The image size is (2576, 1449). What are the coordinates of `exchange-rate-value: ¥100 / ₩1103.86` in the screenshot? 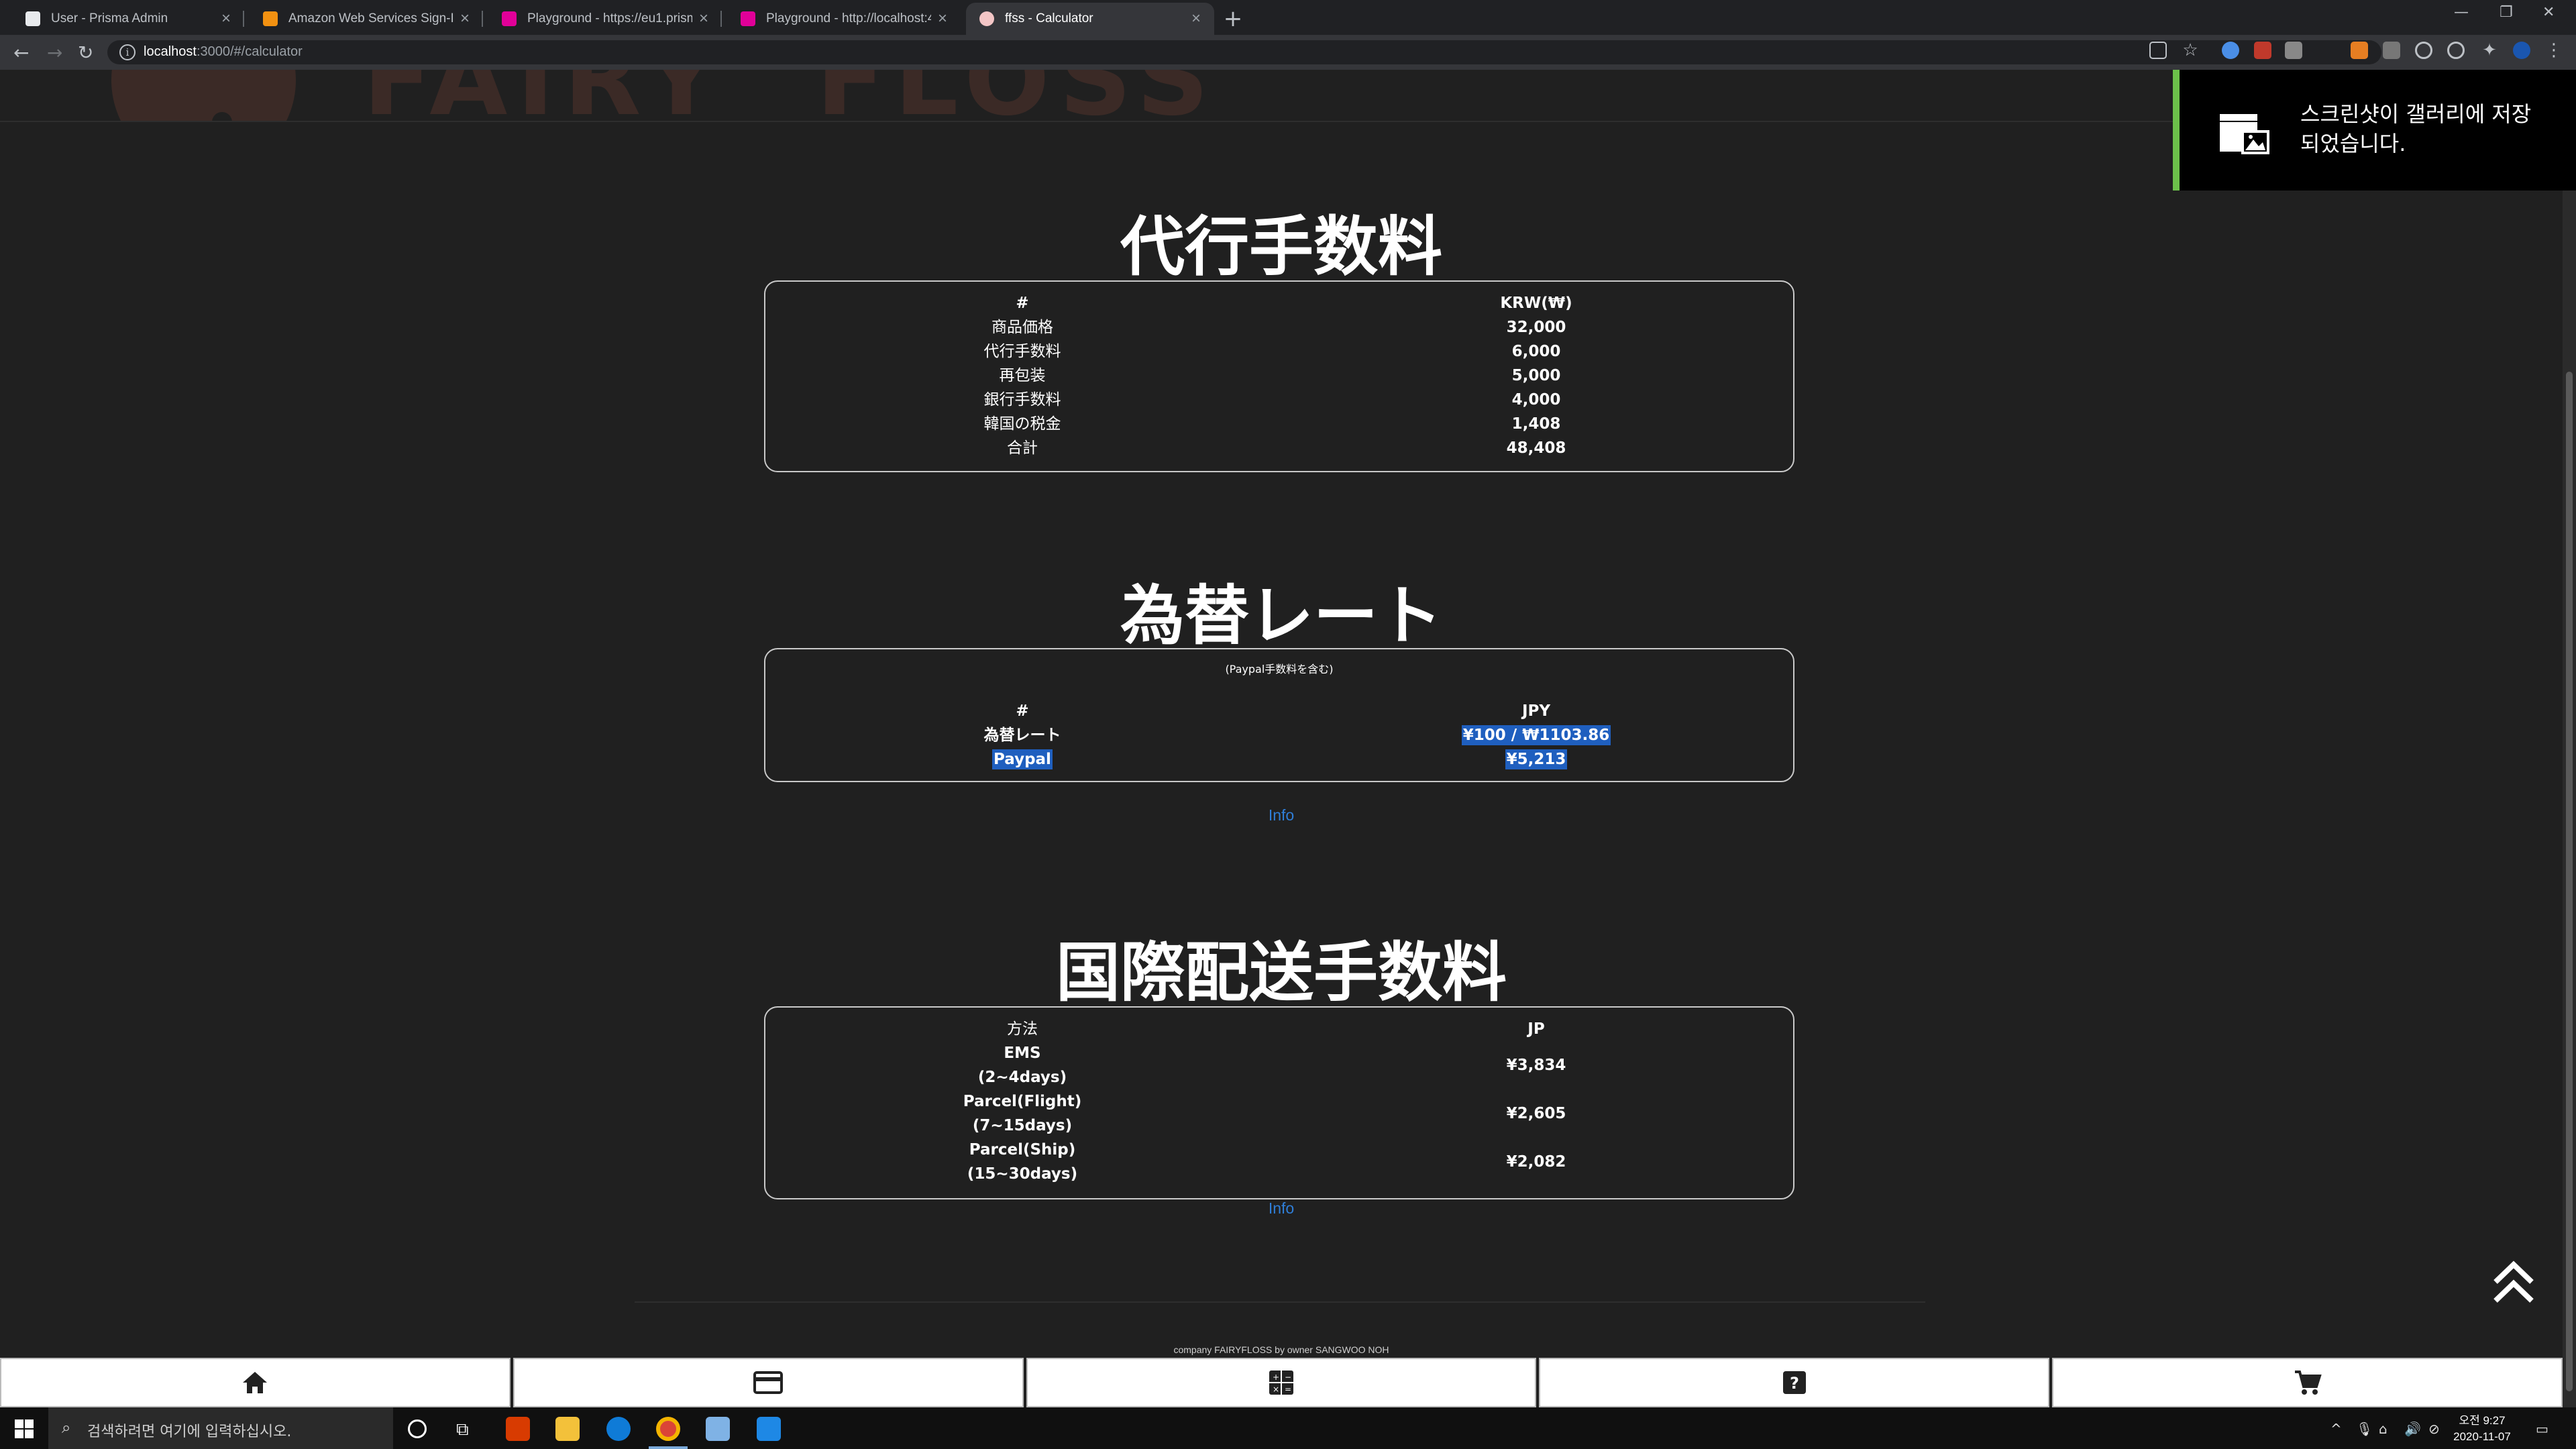 It's located at (1536, 735).